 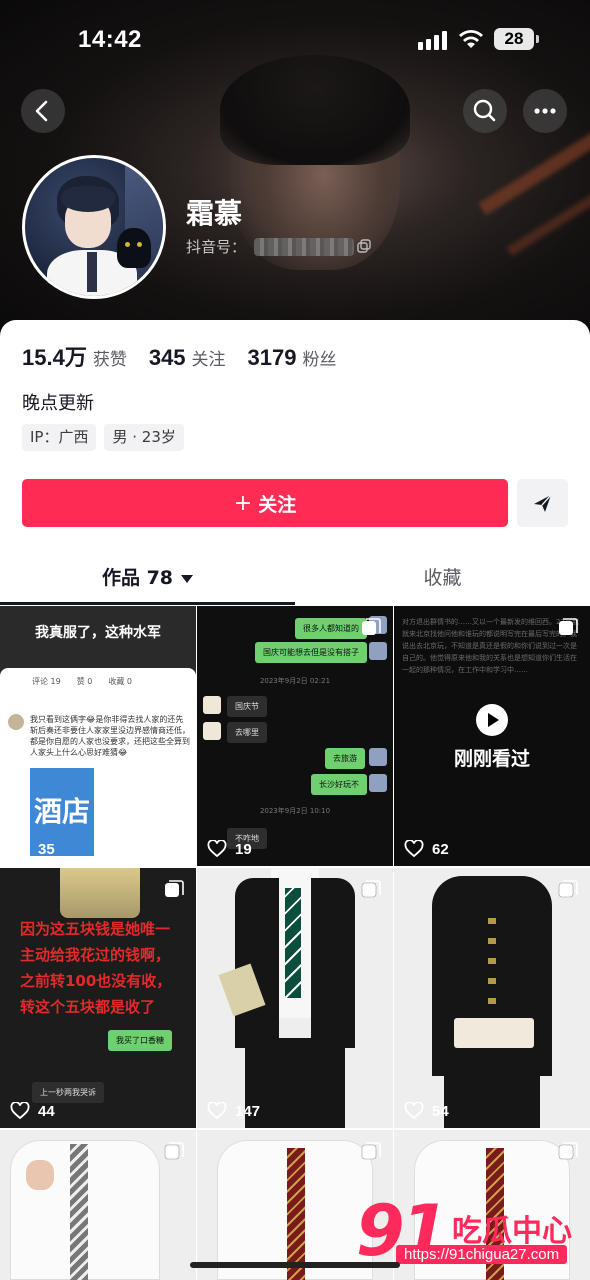 What do you see at coordinates (107, 437) in the screenshot?
I see `profile-tags: IP：广西 男 · 23岁` at bounding box center [107, 437].